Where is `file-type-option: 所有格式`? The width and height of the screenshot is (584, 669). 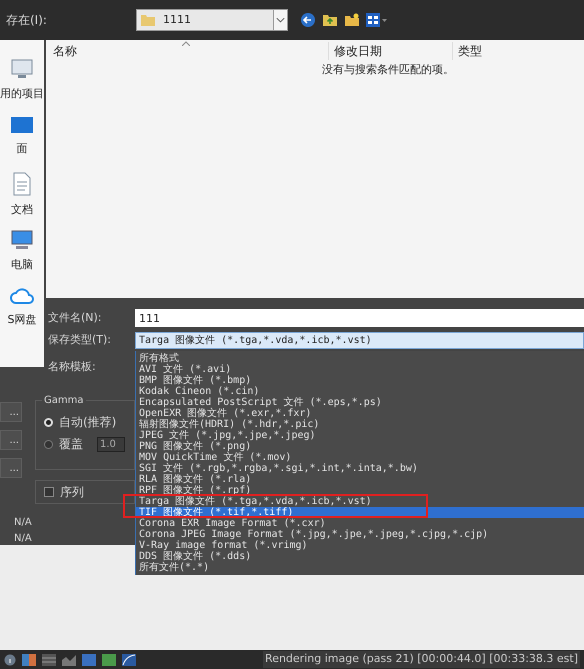 file-type-option: 所有格式 is located at coordinates (360, 358).